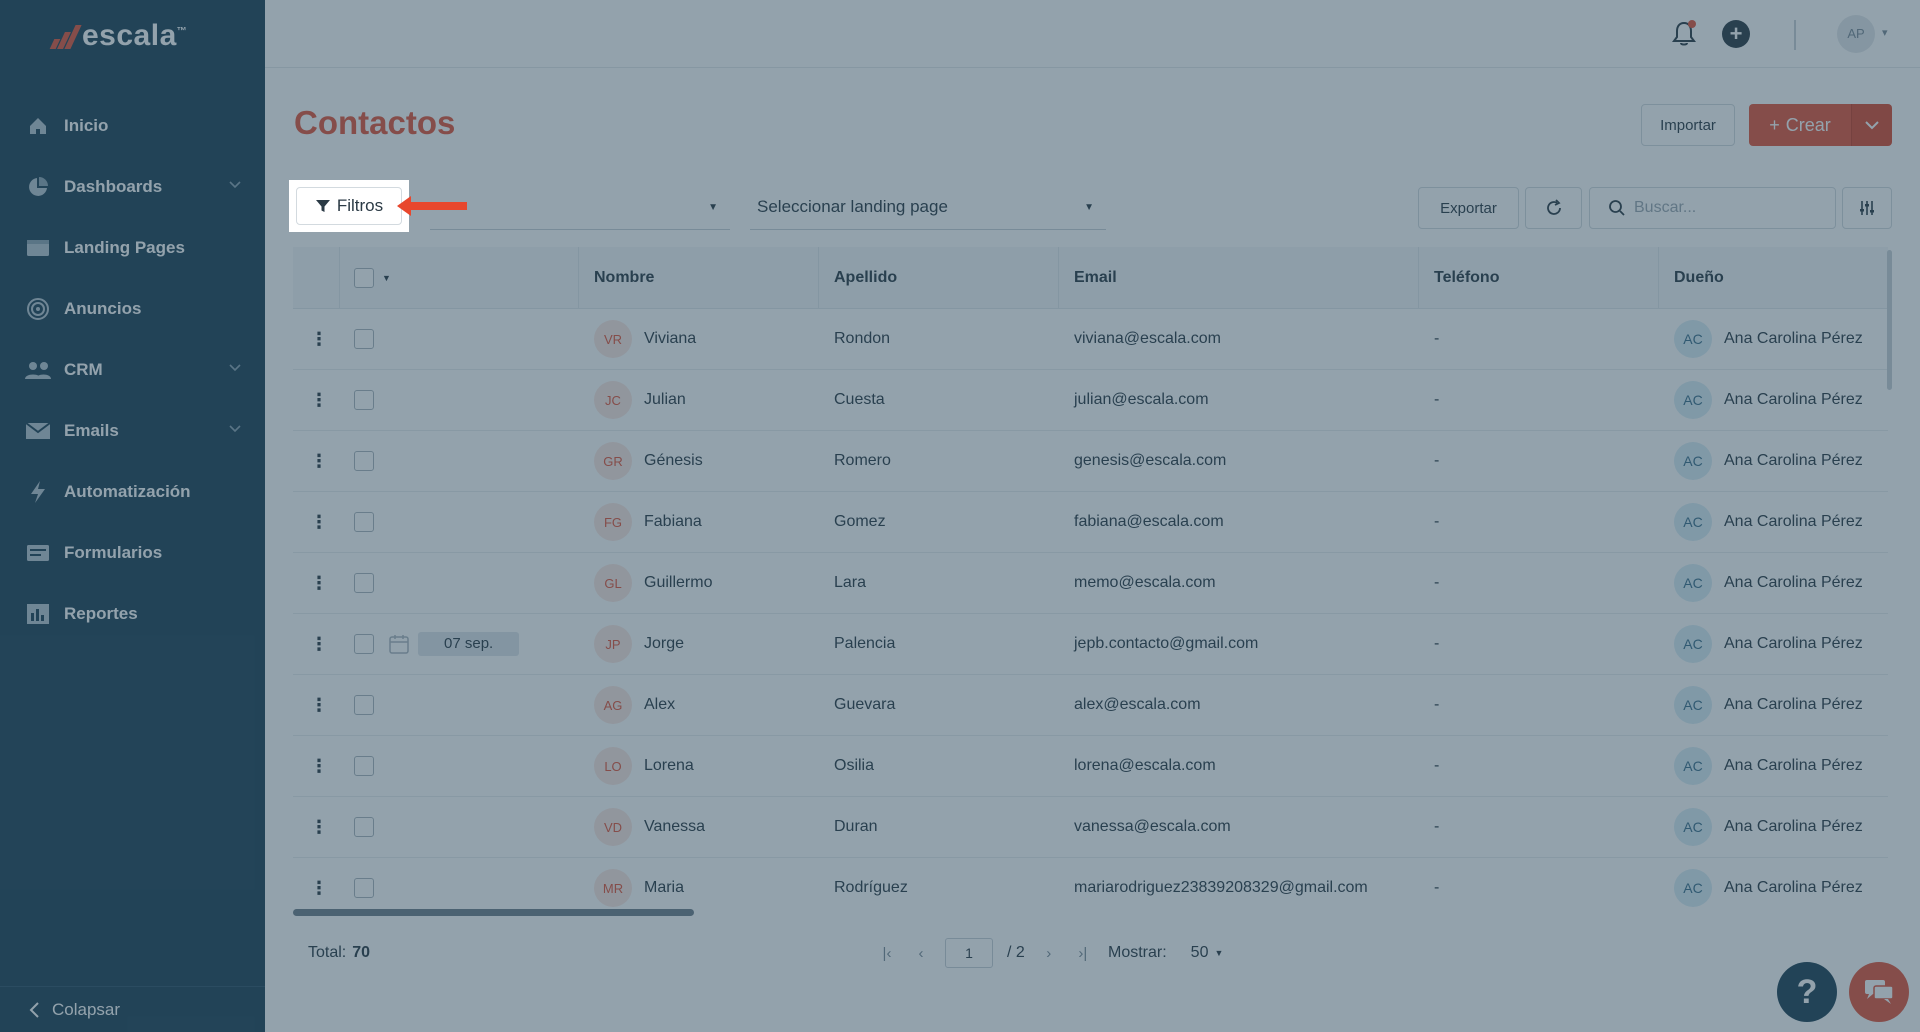  What do you see at coordinates (1736, 34) in the screenshot?
I see `add-circle-icon: +` at bounding box center [1736, 34].